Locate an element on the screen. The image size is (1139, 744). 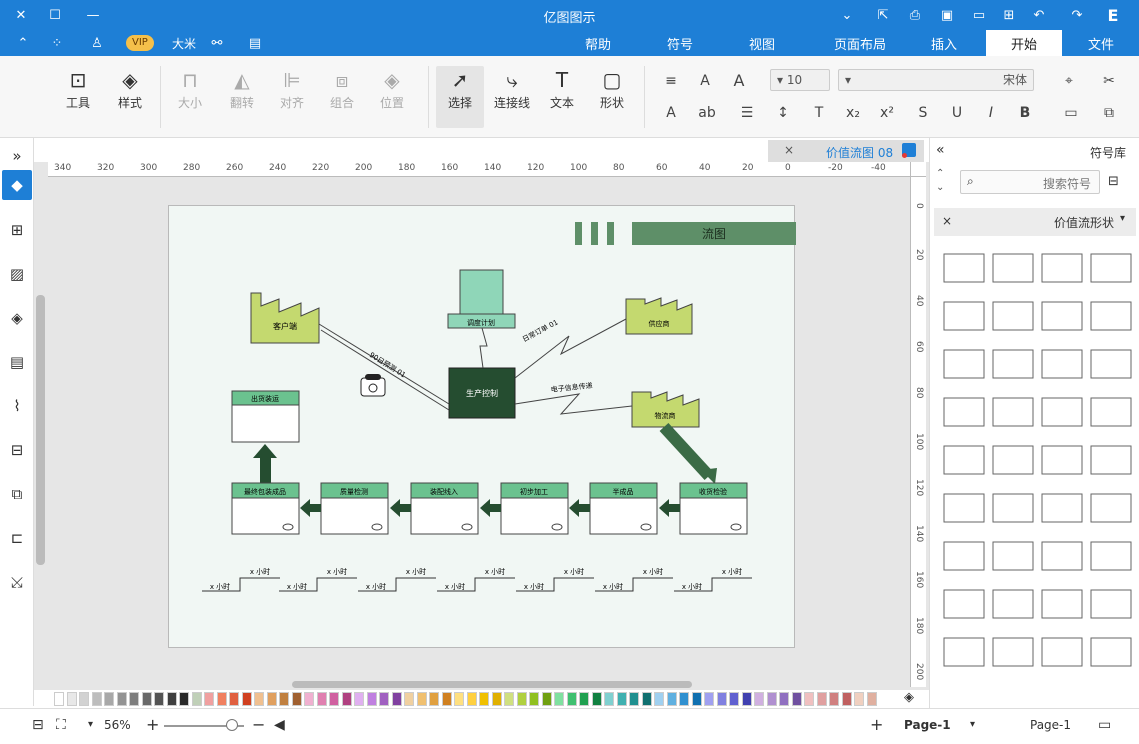
triangle-shape is located at coordinates (1062, 603).